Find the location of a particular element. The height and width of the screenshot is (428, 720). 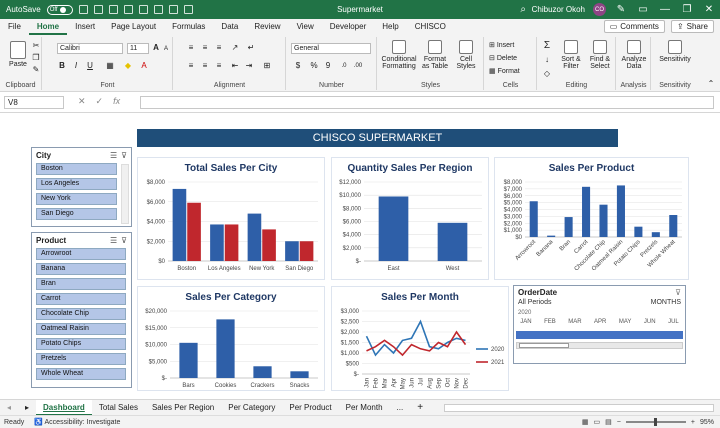

slicer-item-banana: Banana is located at coordinates (81, 269).